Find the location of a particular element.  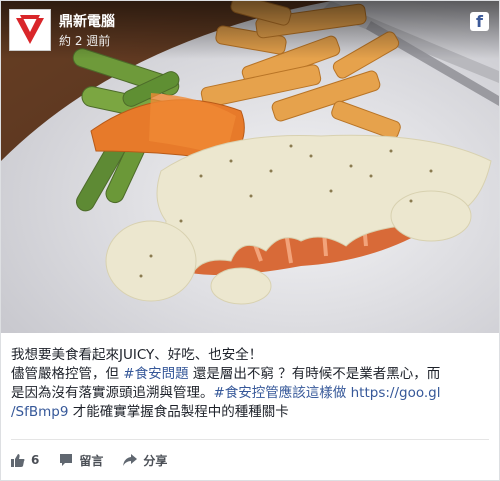

text-segment: 是因為沒有落實源頭追溯與管理。 is located at coordinates (112, 393).